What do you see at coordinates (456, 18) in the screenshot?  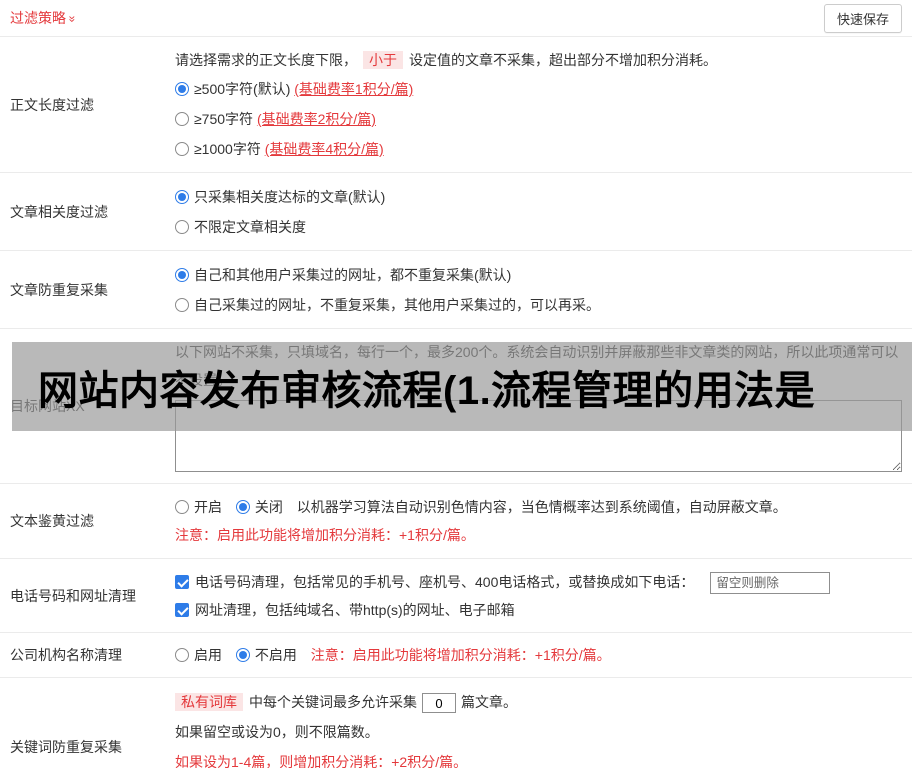 I see `topbar: 过滤策略» 快速保存` at bounding box center [456, 18].